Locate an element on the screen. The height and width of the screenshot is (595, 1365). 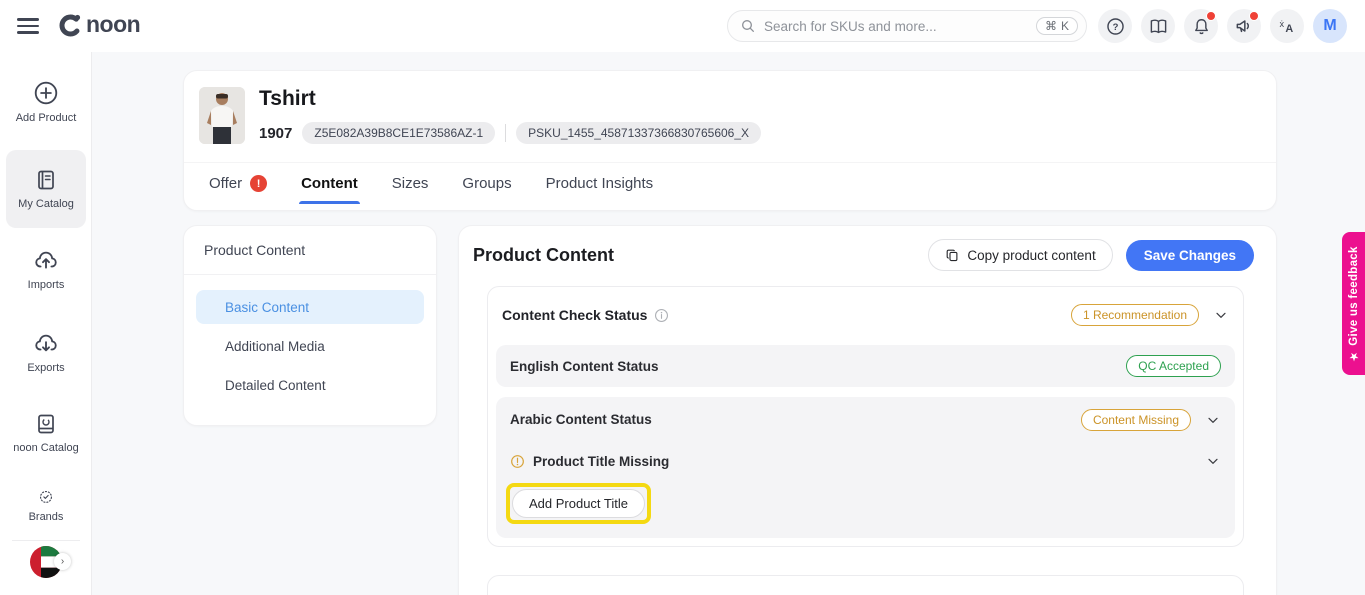
help-icon: ? is located at coordinates (1115, 26).